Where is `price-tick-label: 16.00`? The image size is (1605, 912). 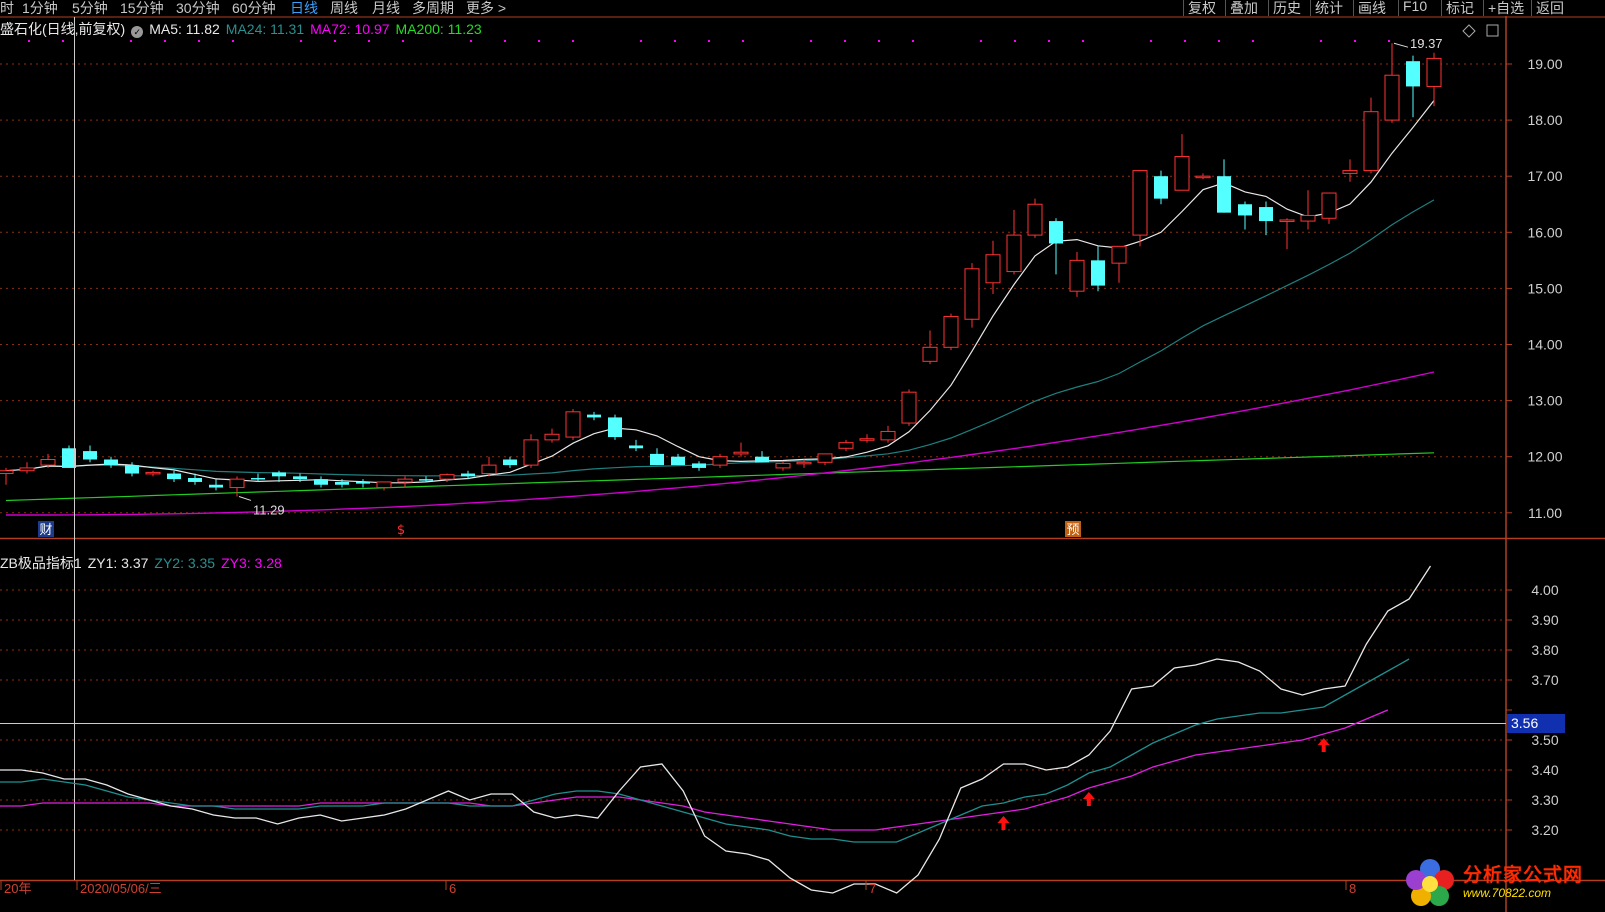 price-tick-label: 16.00 is located at coordinates (1544, 232).